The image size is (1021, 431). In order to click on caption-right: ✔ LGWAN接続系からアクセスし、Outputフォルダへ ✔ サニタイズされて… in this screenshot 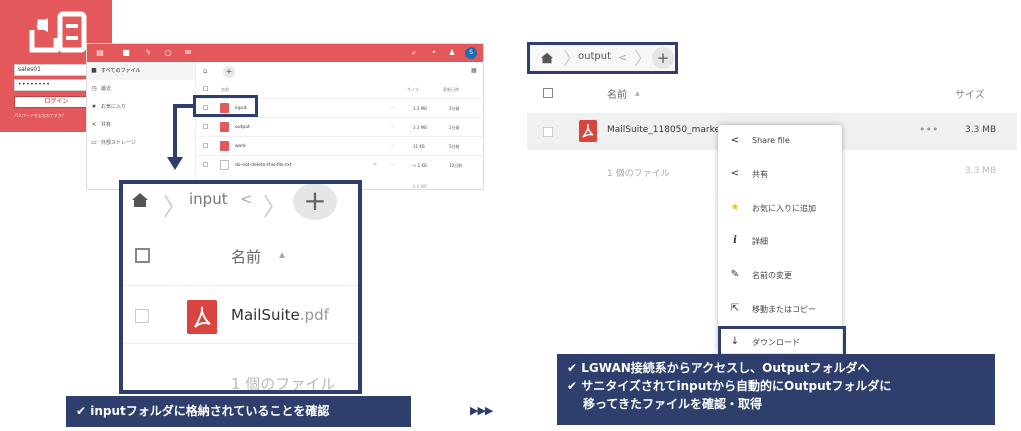, I will do `click(776, 389)`.